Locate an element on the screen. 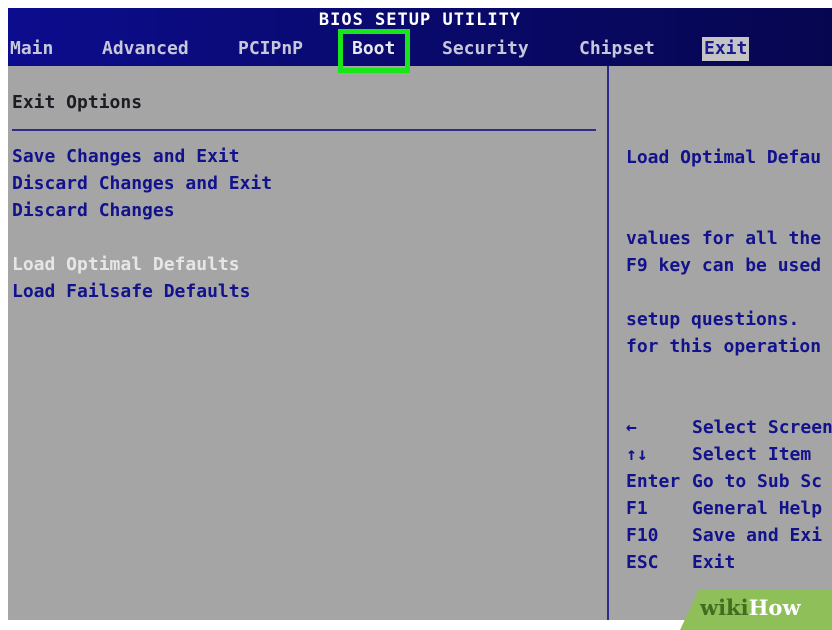  option-load-failsafe-defaults: Load Failsafe Defaults is located at coordinates (131, 291).